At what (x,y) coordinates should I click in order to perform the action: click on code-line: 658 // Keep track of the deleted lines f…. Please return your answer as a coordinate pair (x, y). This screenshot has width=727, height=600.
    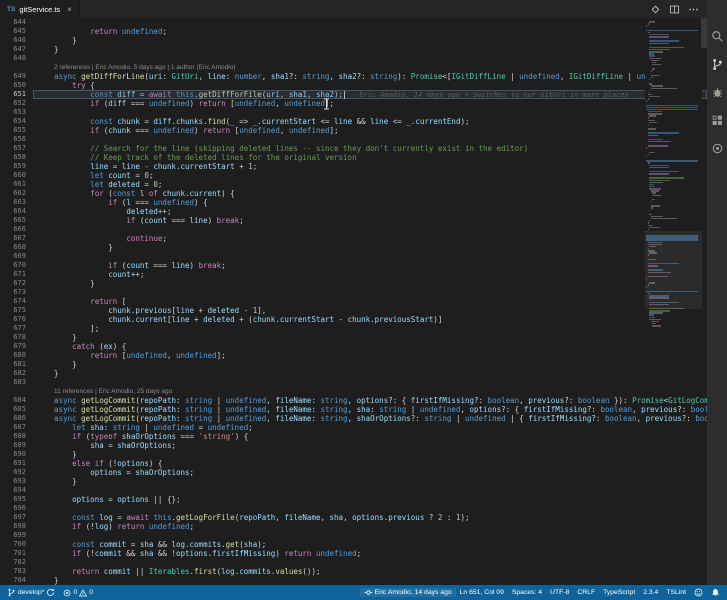
    Looking at the image, I should click on (353, 157).